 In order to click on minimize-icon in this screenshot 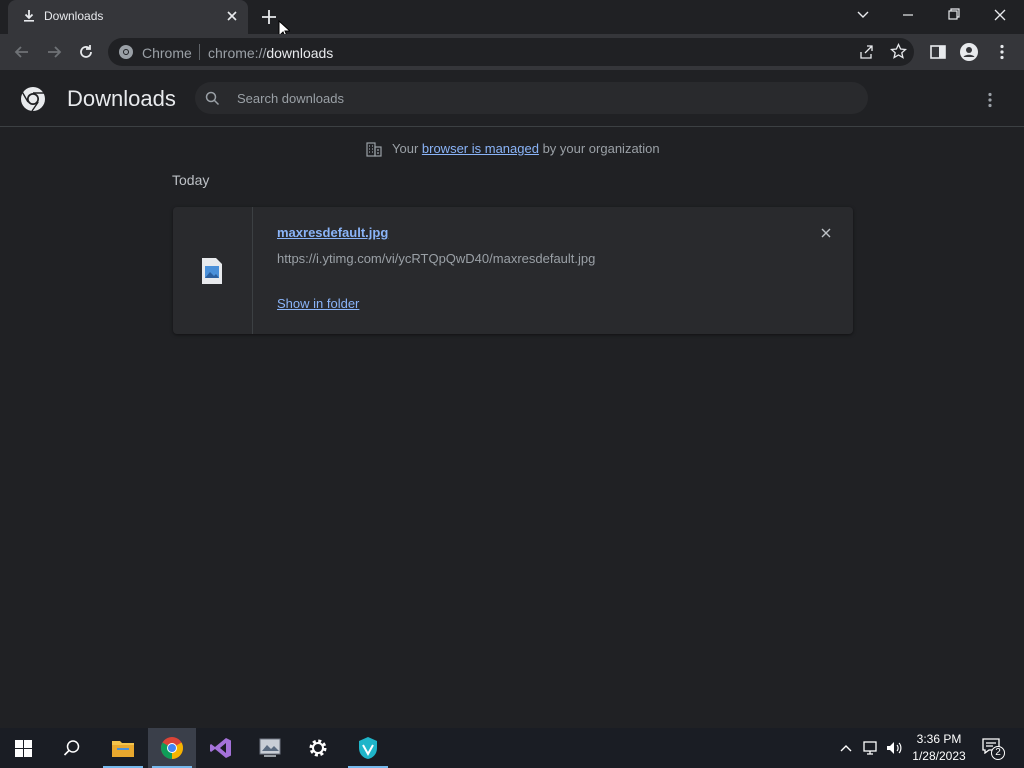, I will do `click(908, 15)`.